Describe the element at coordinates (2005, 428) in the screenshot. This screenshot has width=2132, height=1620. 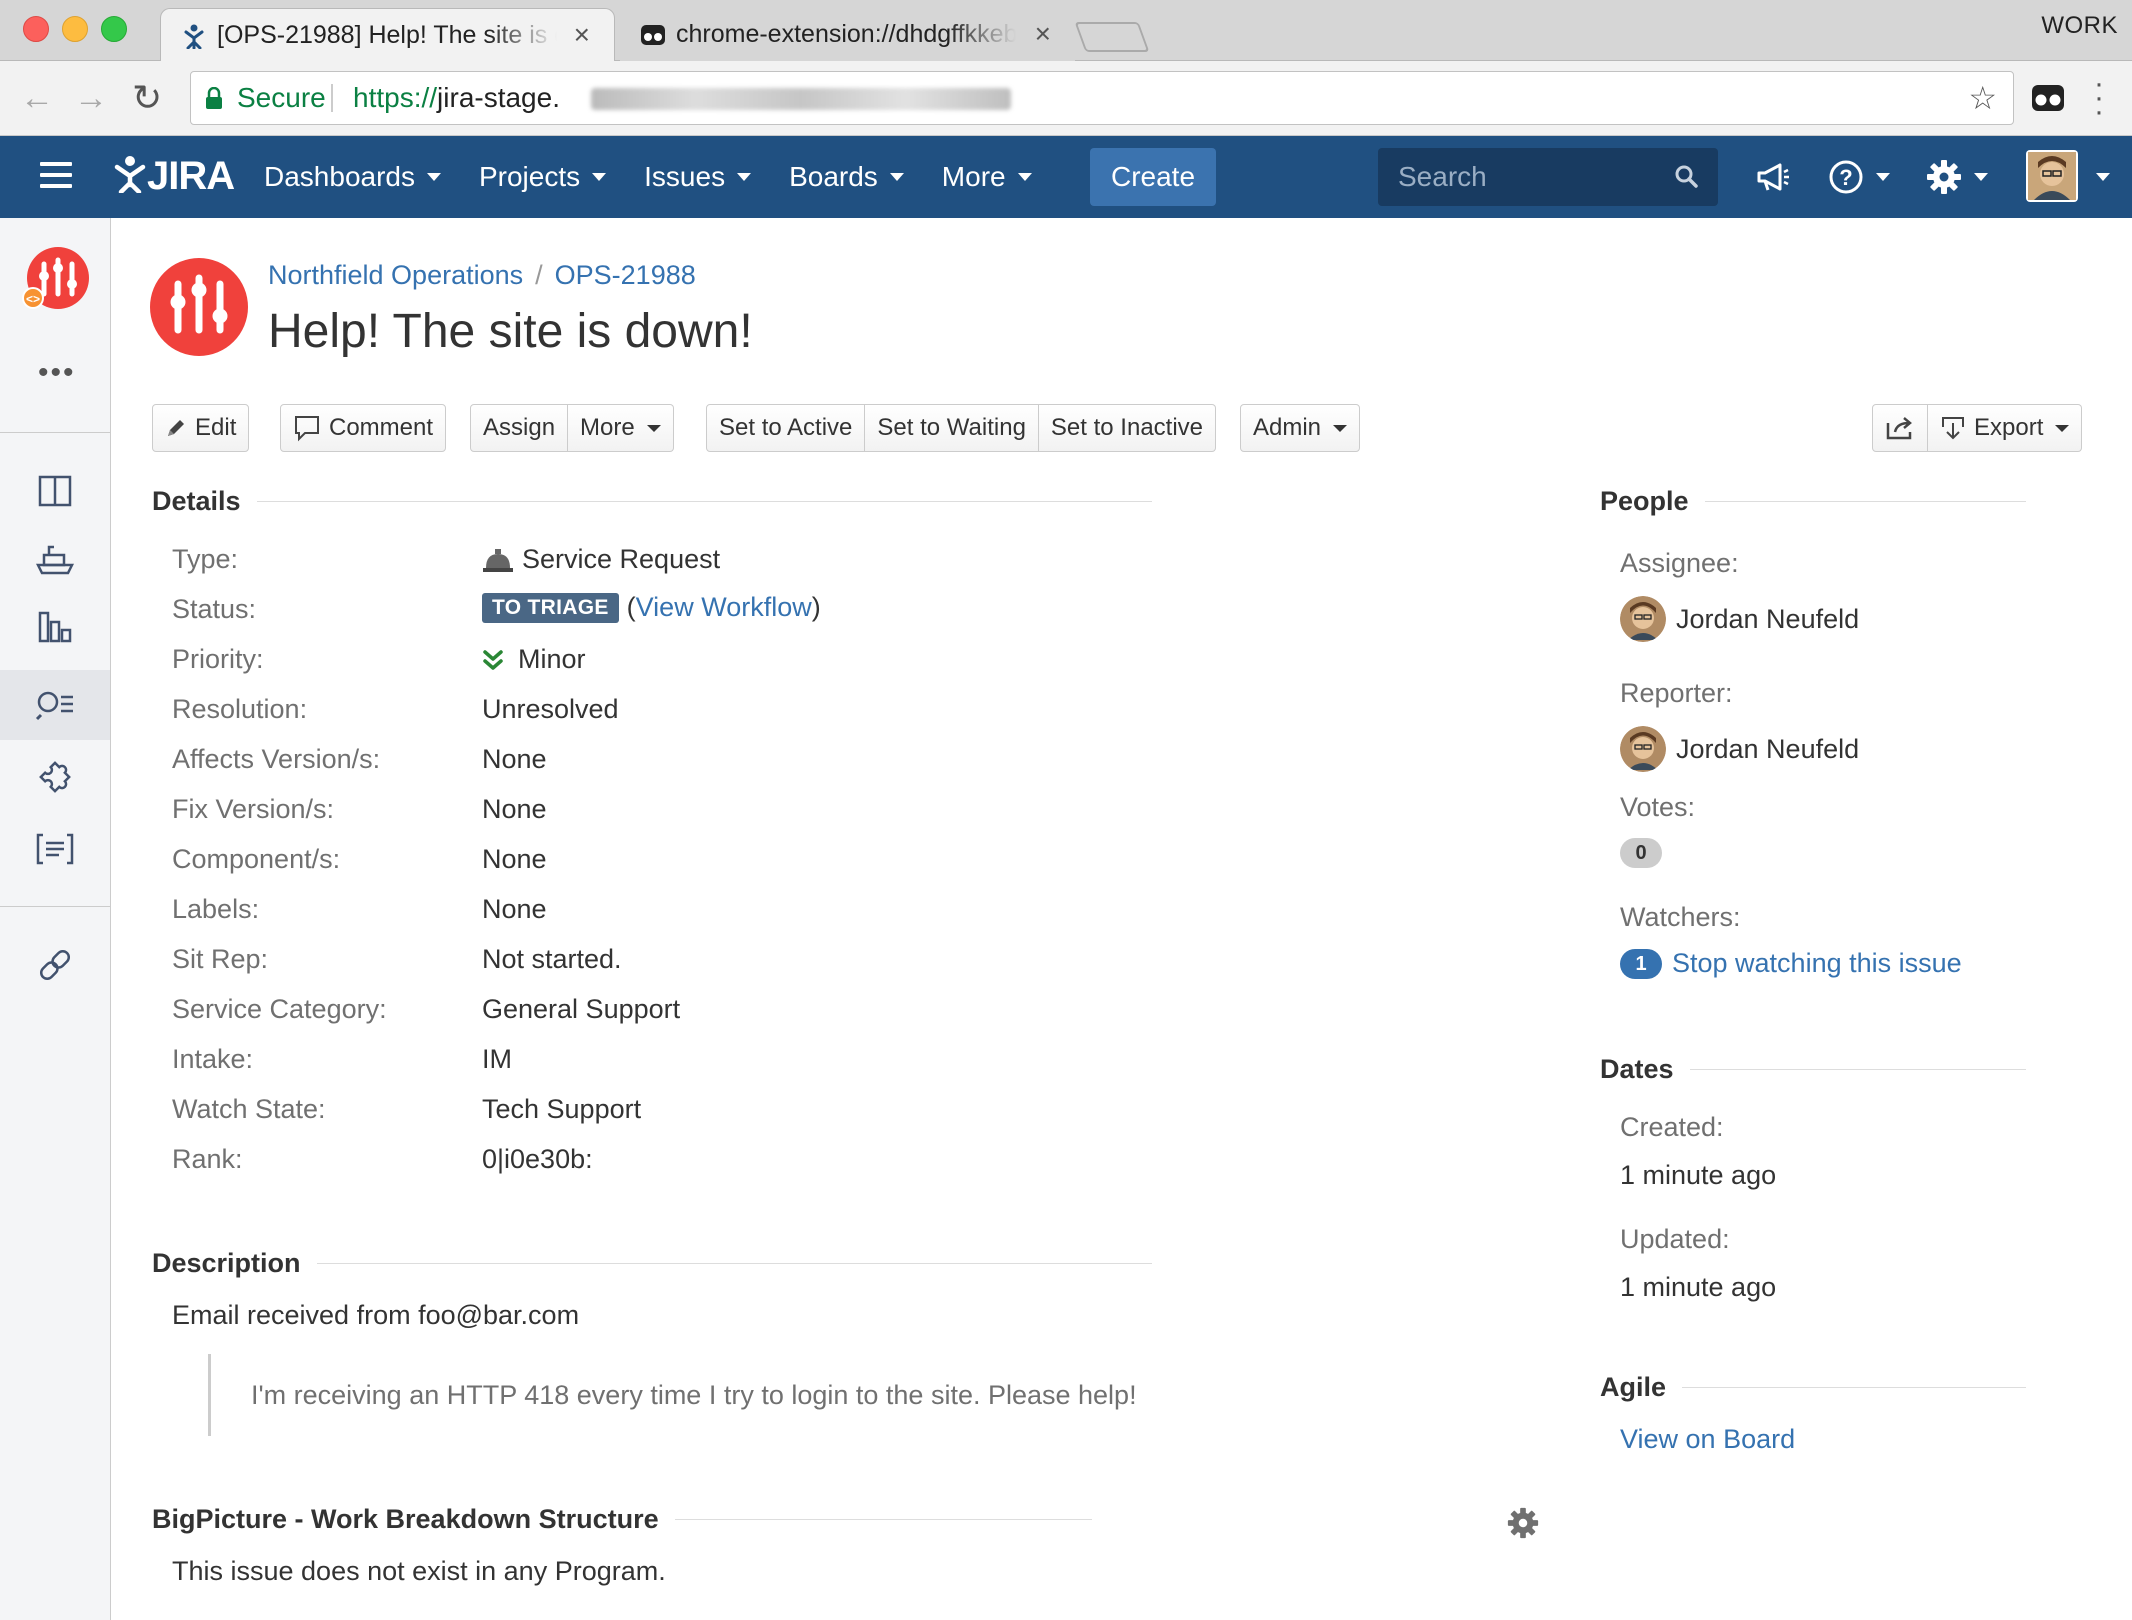
I see `export-button: Export` at that location.